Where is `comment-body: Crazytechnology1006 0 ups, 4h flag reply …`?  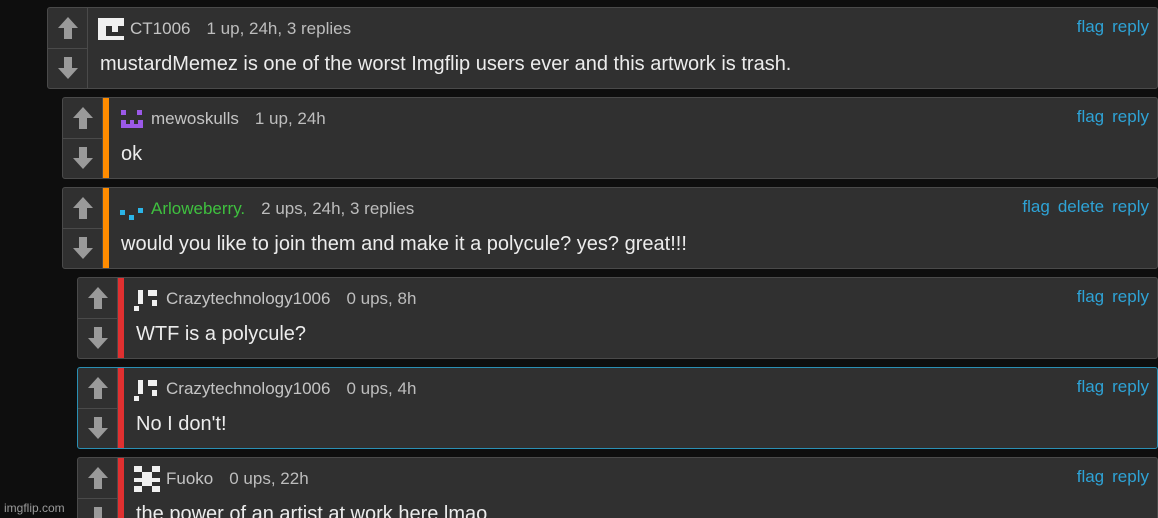 comment-body: Crazytechnology1006 0 ups, 4h flag reply … is located at coordinates (640, 408).